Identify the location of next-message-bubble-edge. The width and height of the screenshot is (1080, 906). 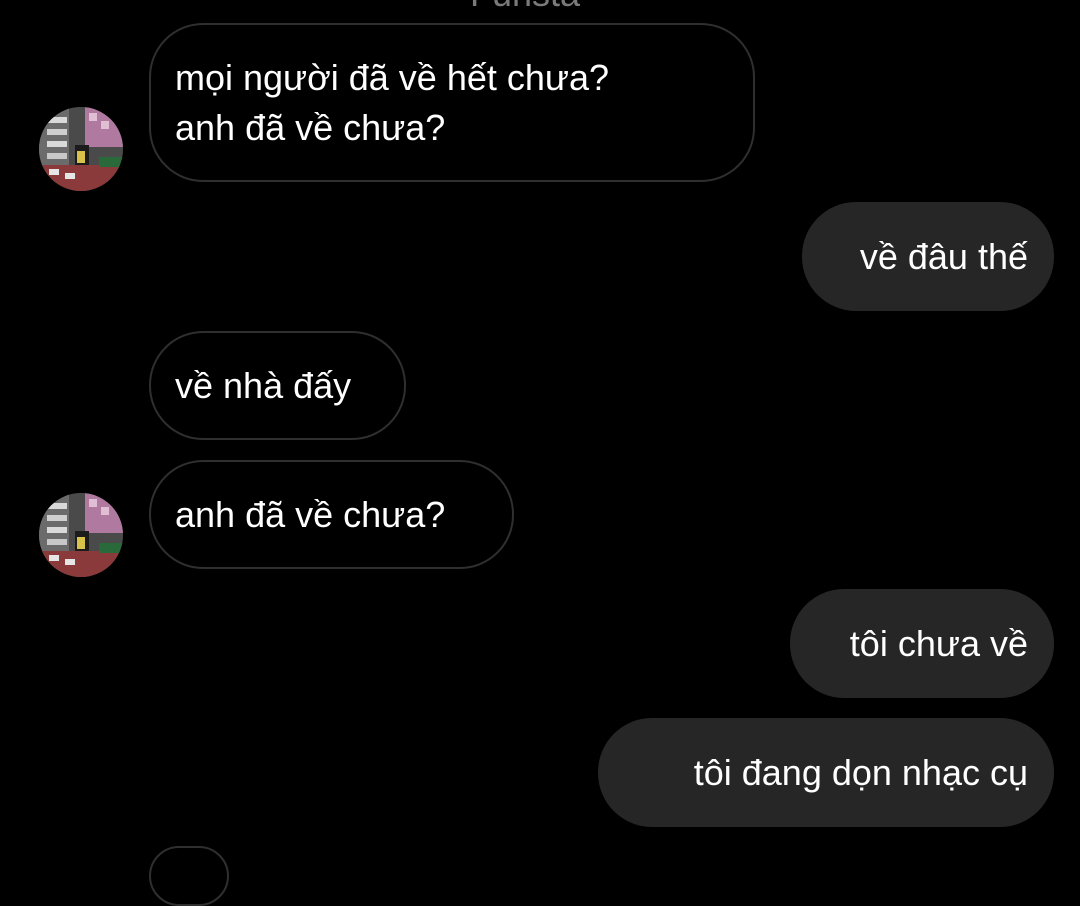
(189, 876).